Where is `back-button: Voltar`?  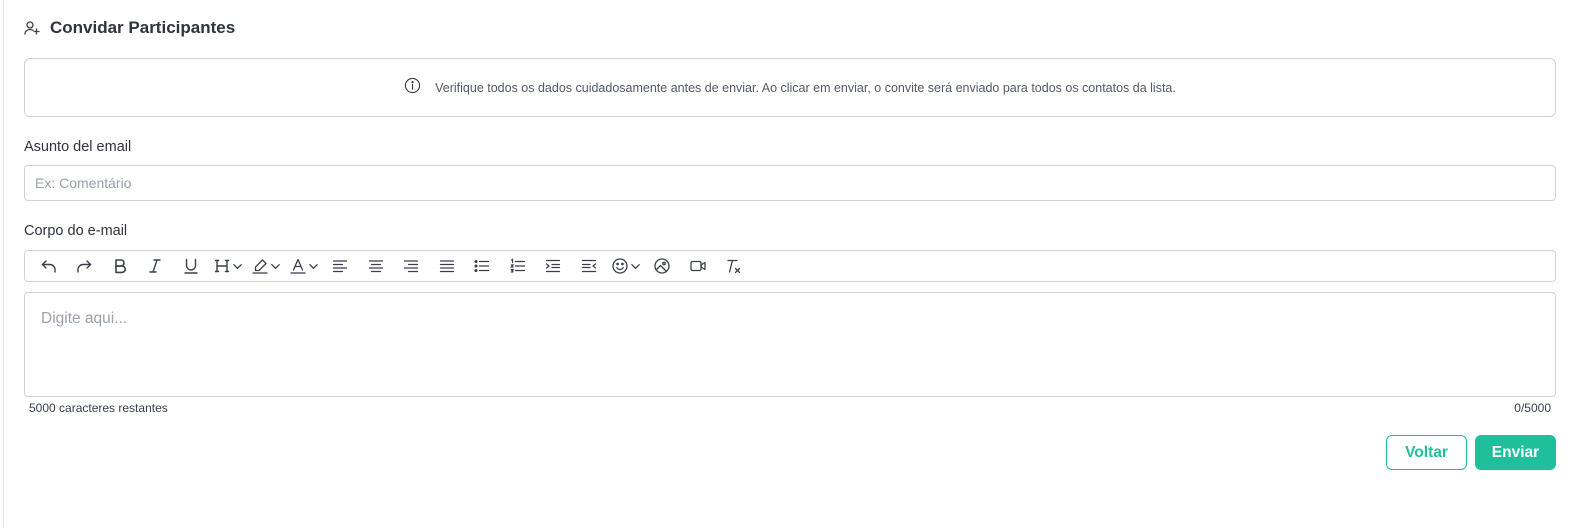
back-button: Voltar is located at coordinates (1426, 452).